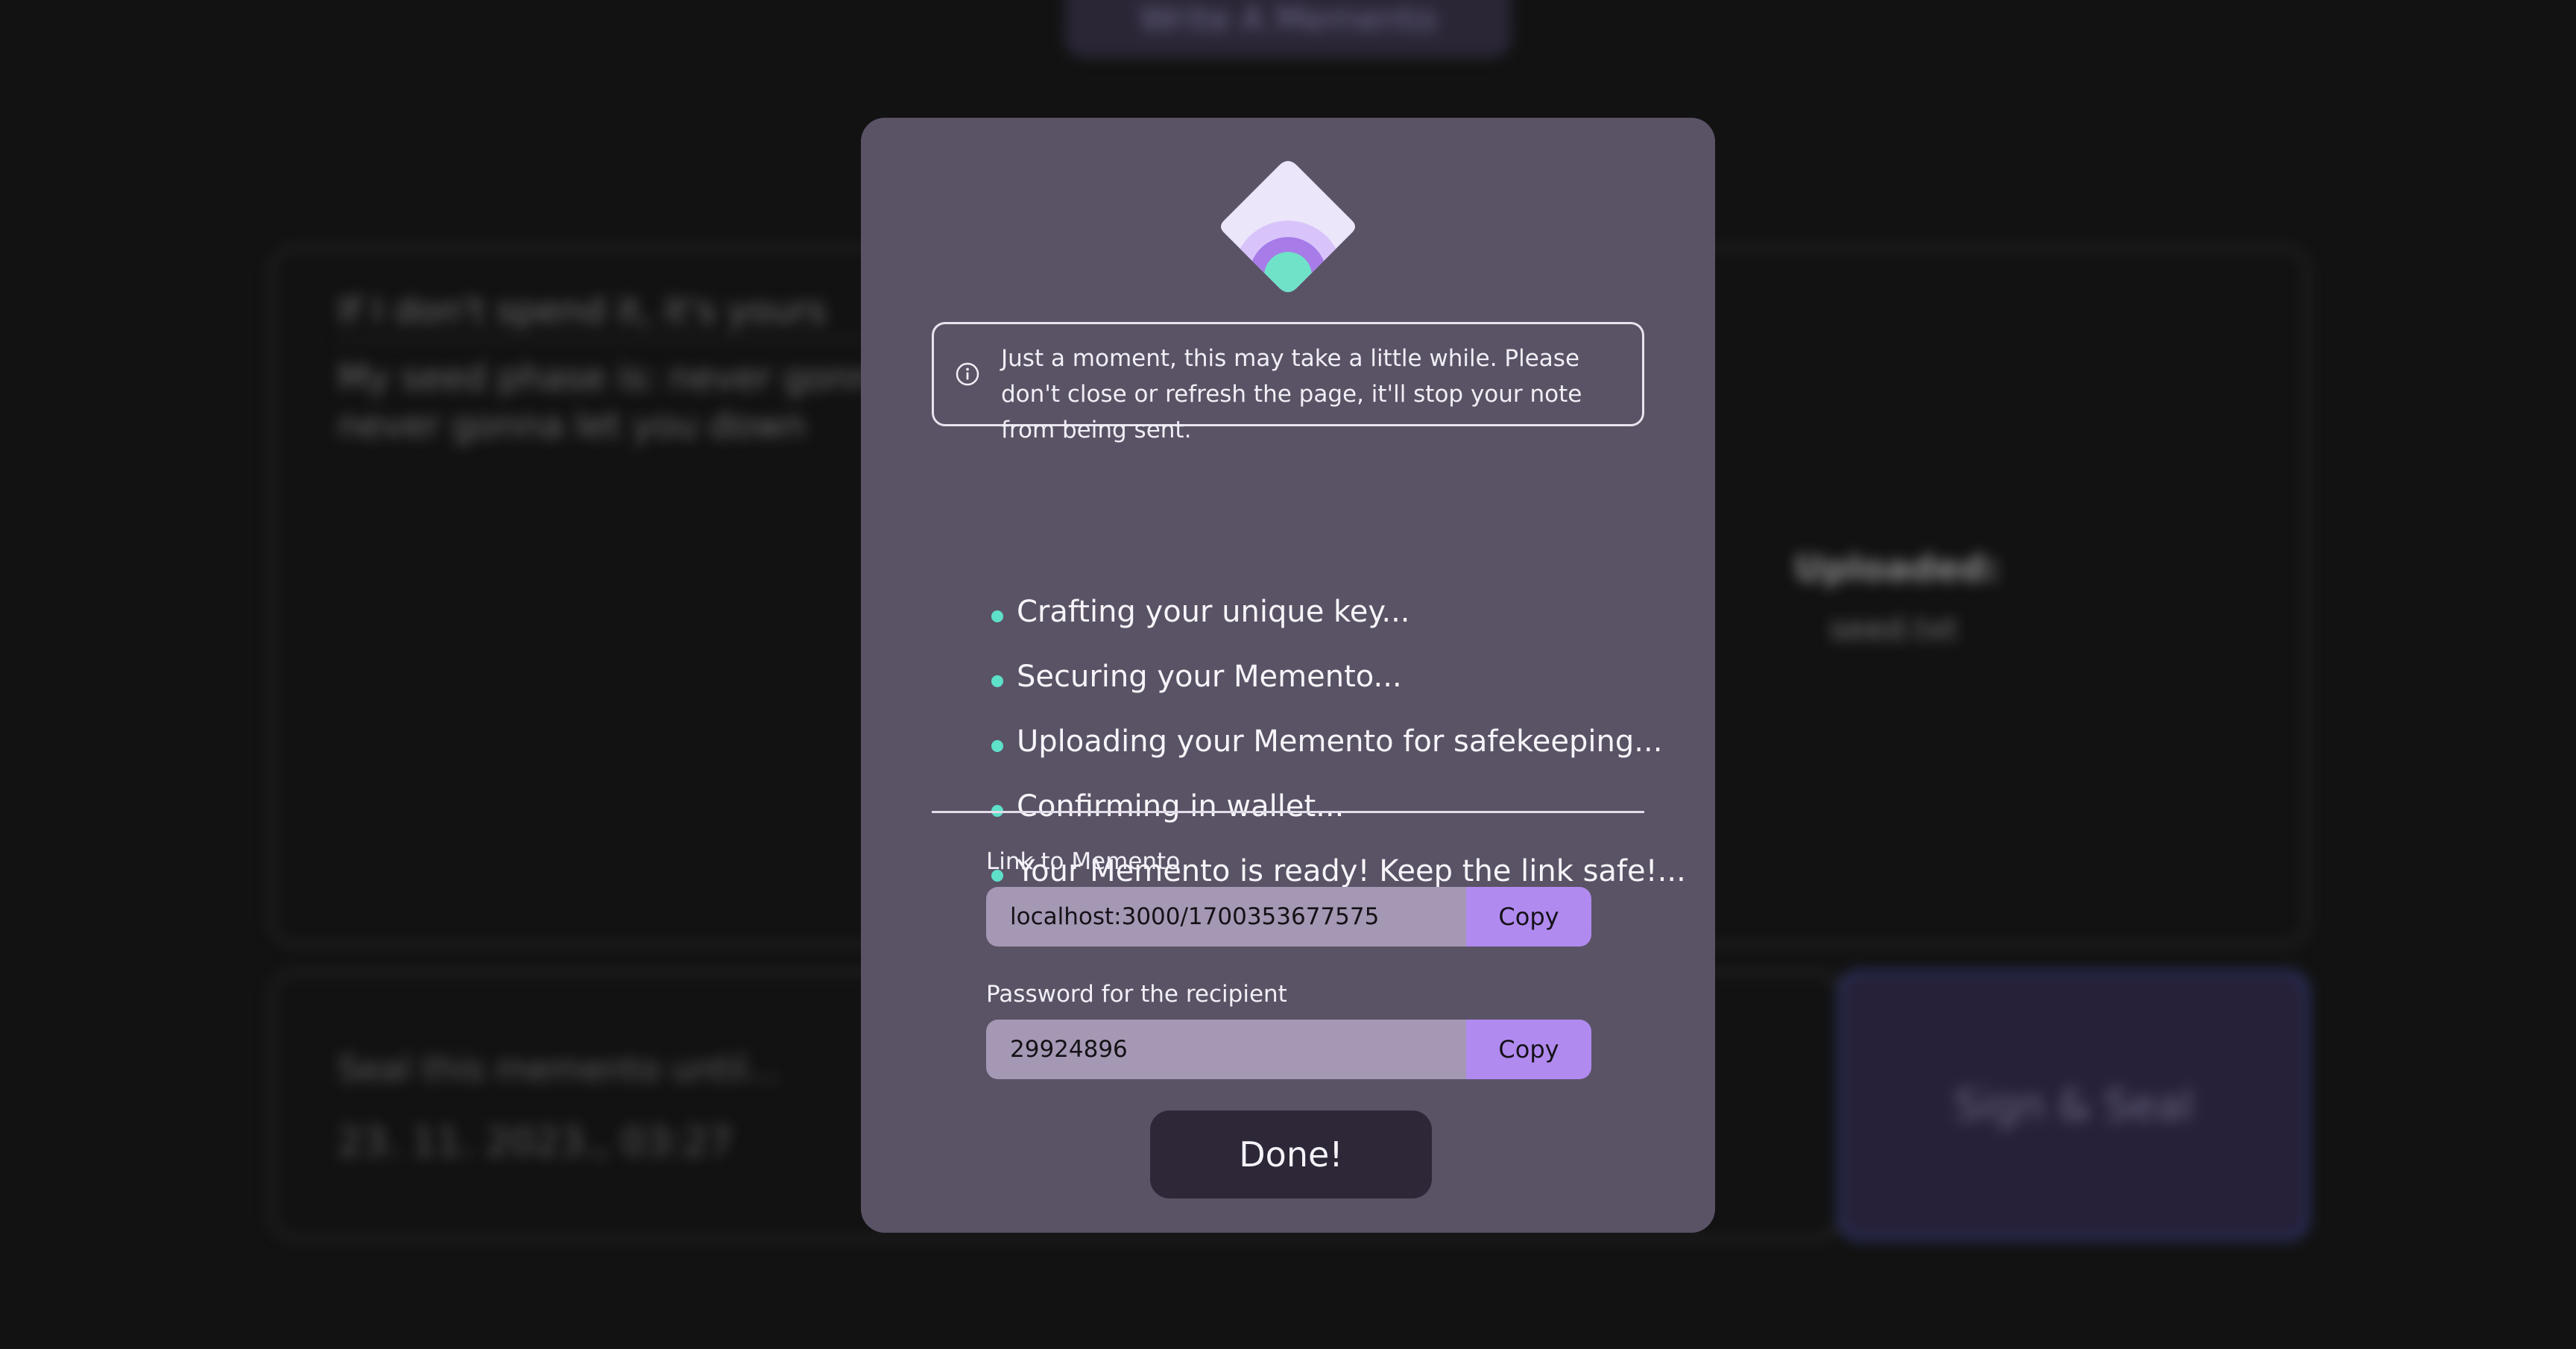  What do you see at coordinates (1136, 994) in the screenshot?
I see `password-label: Password for the recipient` at bounding box center [1136, 994].